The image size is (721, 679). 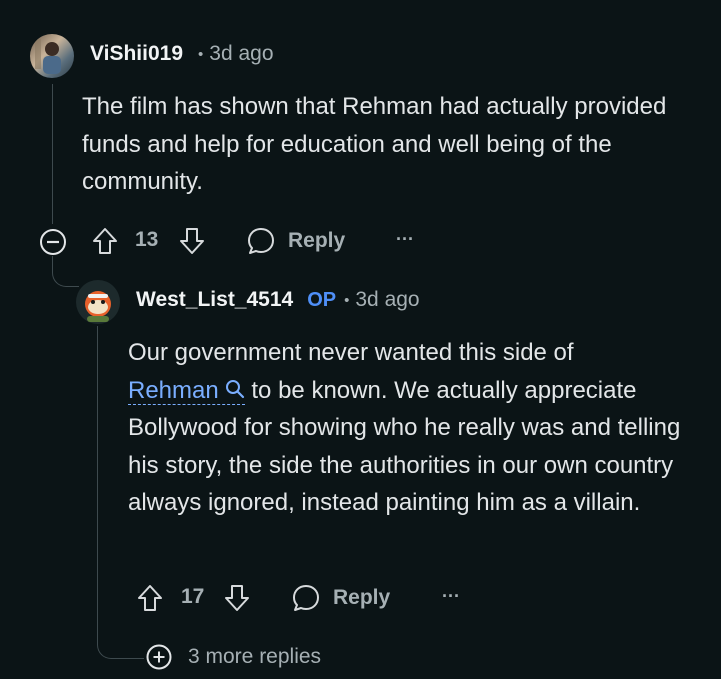 What do you see at coordinates (322, 299) in the screenshot?
I see `op-badge: OP` at bounding box center [322, 299].